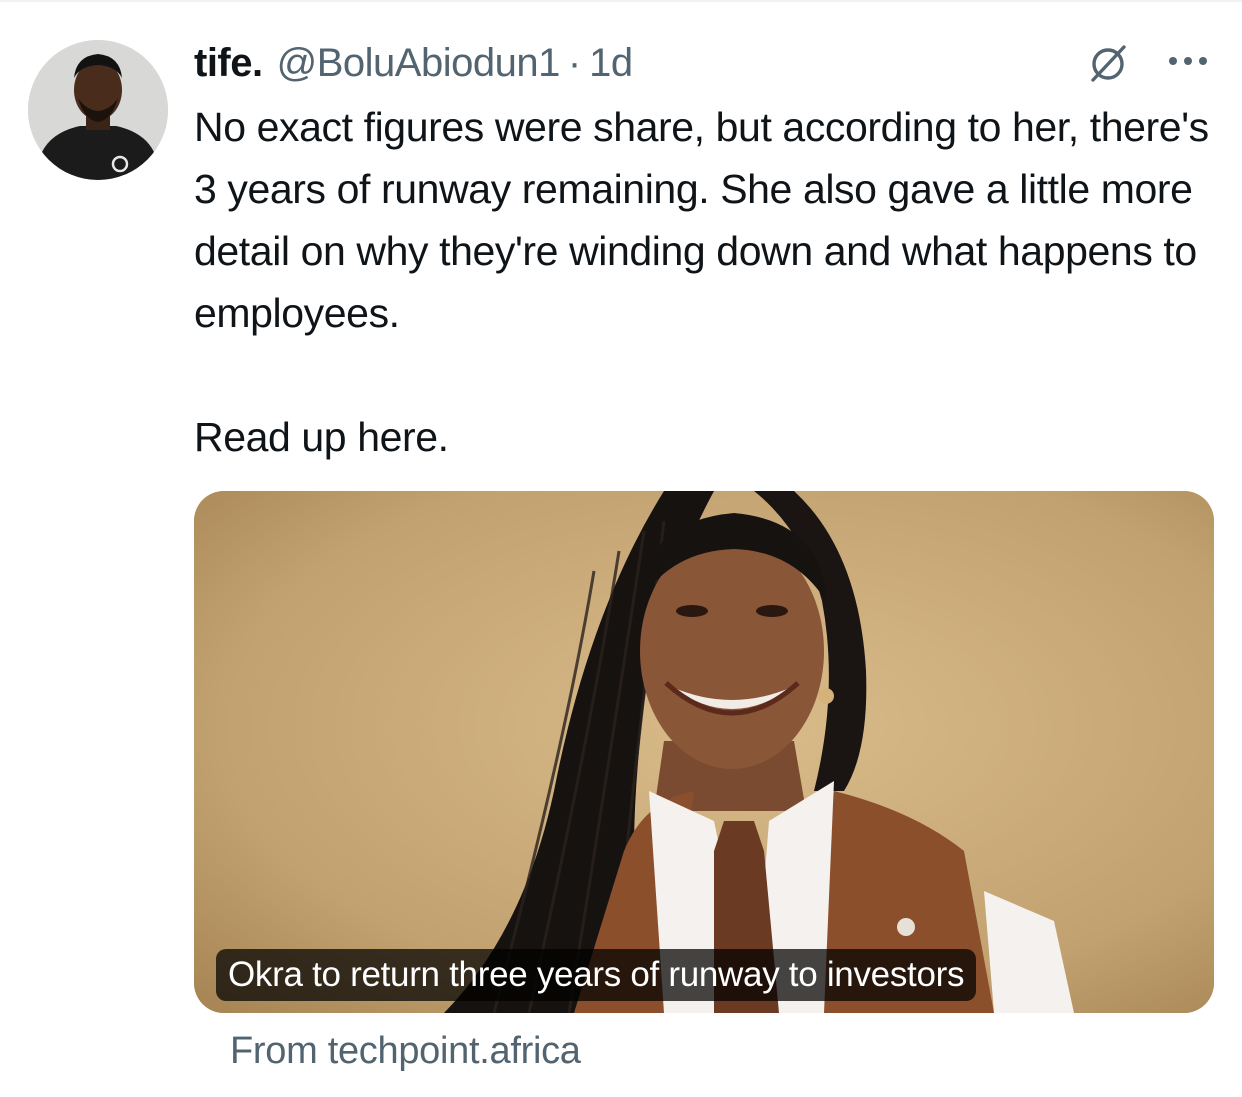 This screenshot has width=1242, height=1097. Describe the element at coordinates (621, 1) in the screenshot. I see `top-divider` at that location.